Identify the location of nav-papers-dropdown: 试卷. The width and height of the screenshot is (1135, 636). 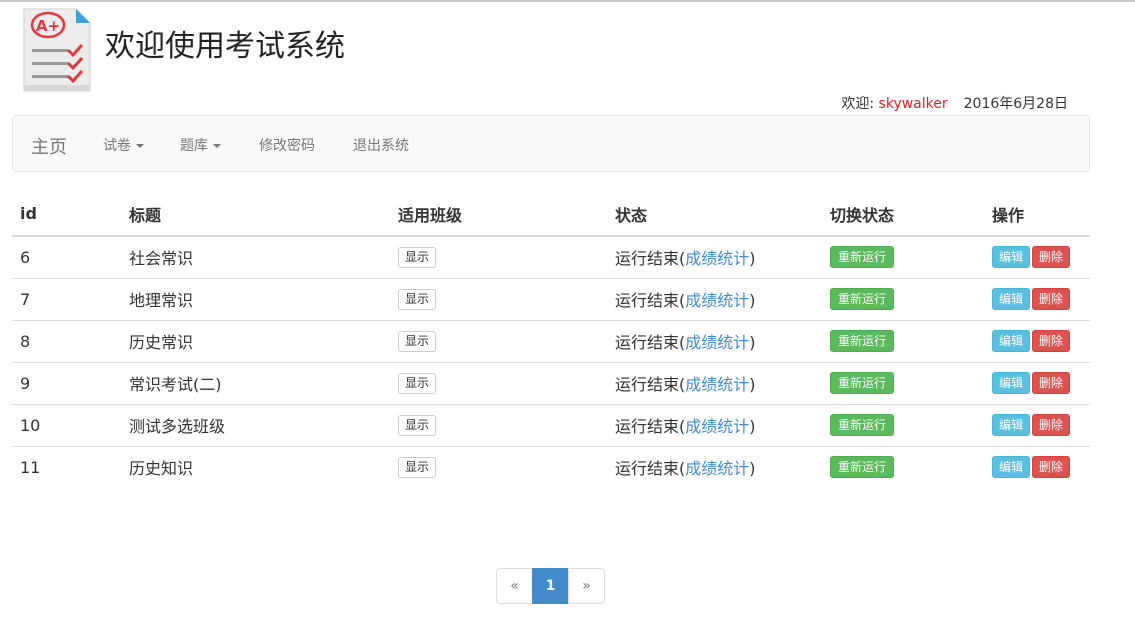
(123, 145).